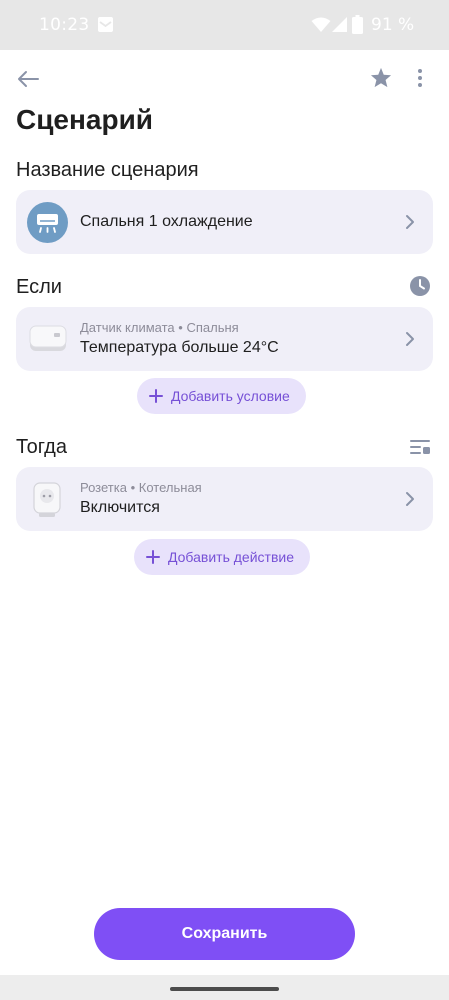 This screenshot has width=449, height=1000. Describe the element at coordinates (230, 396) in the screenshot. I see `add-condition-label: Добавить условие` at that location.